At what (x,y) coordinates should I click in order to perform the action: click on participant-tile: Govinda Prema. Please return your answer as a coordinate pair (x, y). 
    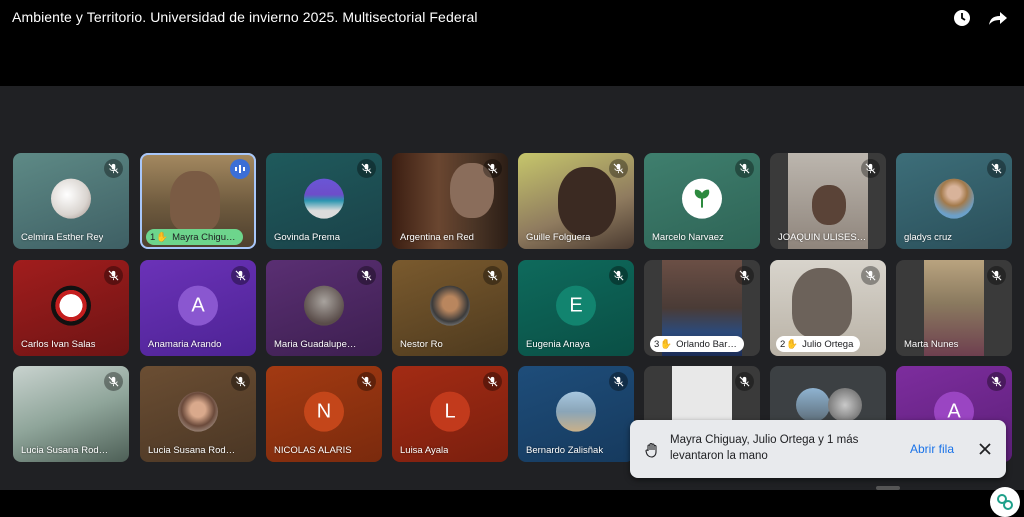
    Looking at the image, I should click on (324, 201).